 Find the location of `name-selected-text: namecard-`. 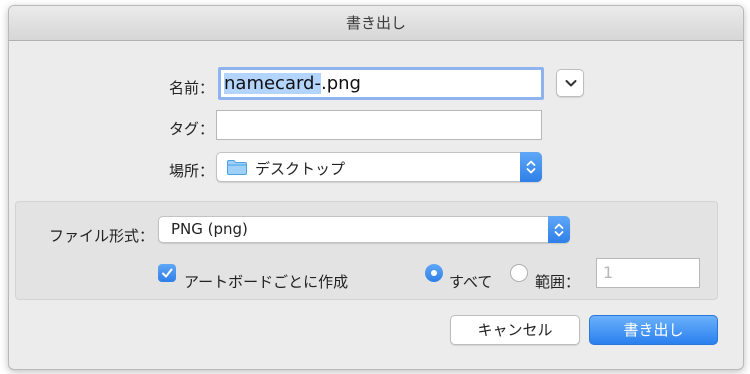

name-selected-text: namecard- is located at coordinates (272, 83).